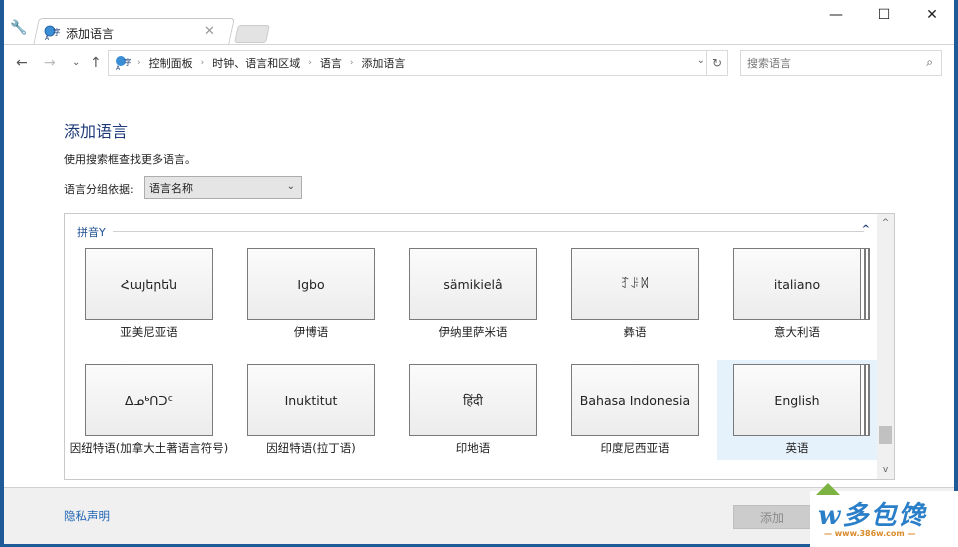  I want to click on search-input, so click(825, 63).